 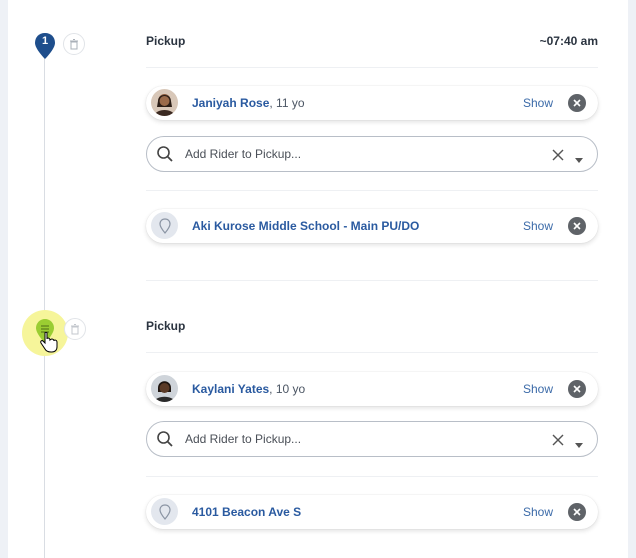 I want to click on location-name-link: 4101 Beacon Ave S, so click(x=246, y=512).